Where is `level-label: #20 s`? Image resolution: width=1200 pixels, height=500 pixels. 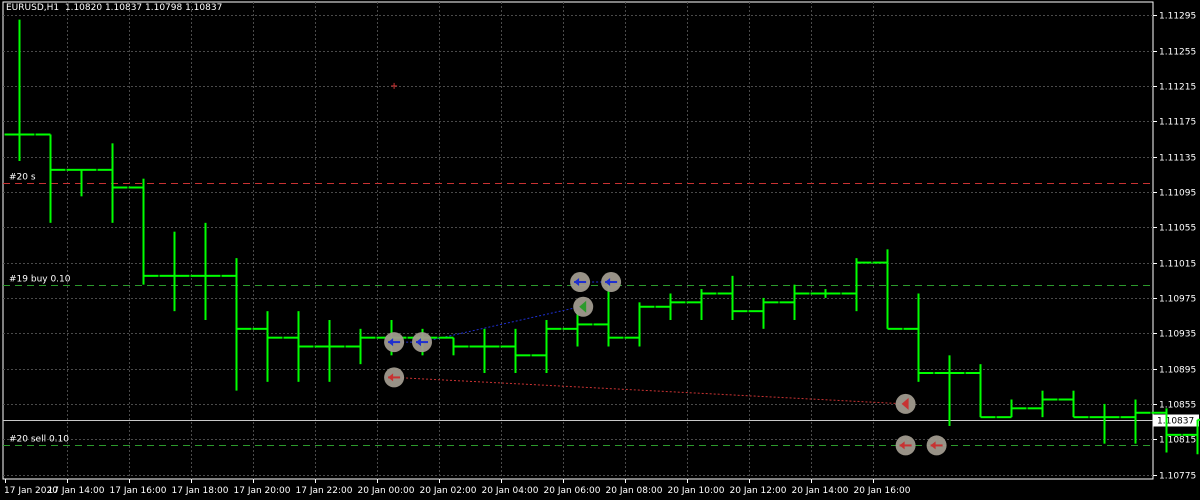 level-label: #20 s is located at coordinates (22, 178).